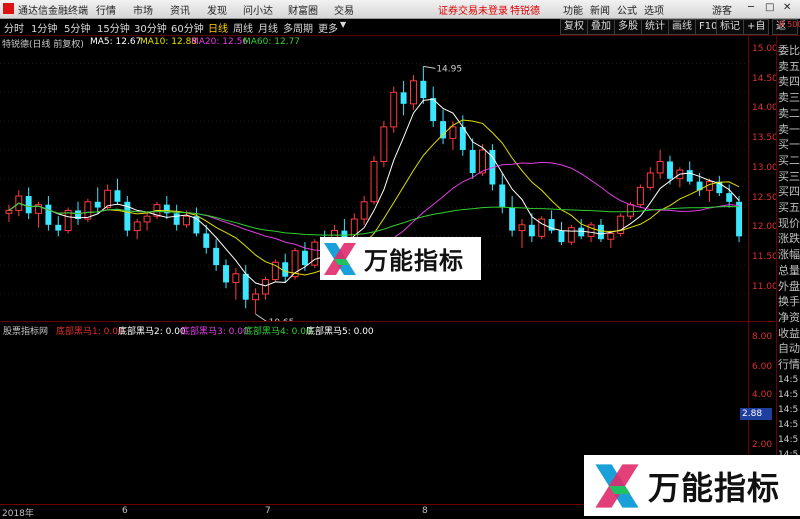 This screenshot has width=800, height=519. What do you see at coordinates (574, 27) in the screenshot?
I see `adjust-button: 复权` at bounding box center [574, 27].